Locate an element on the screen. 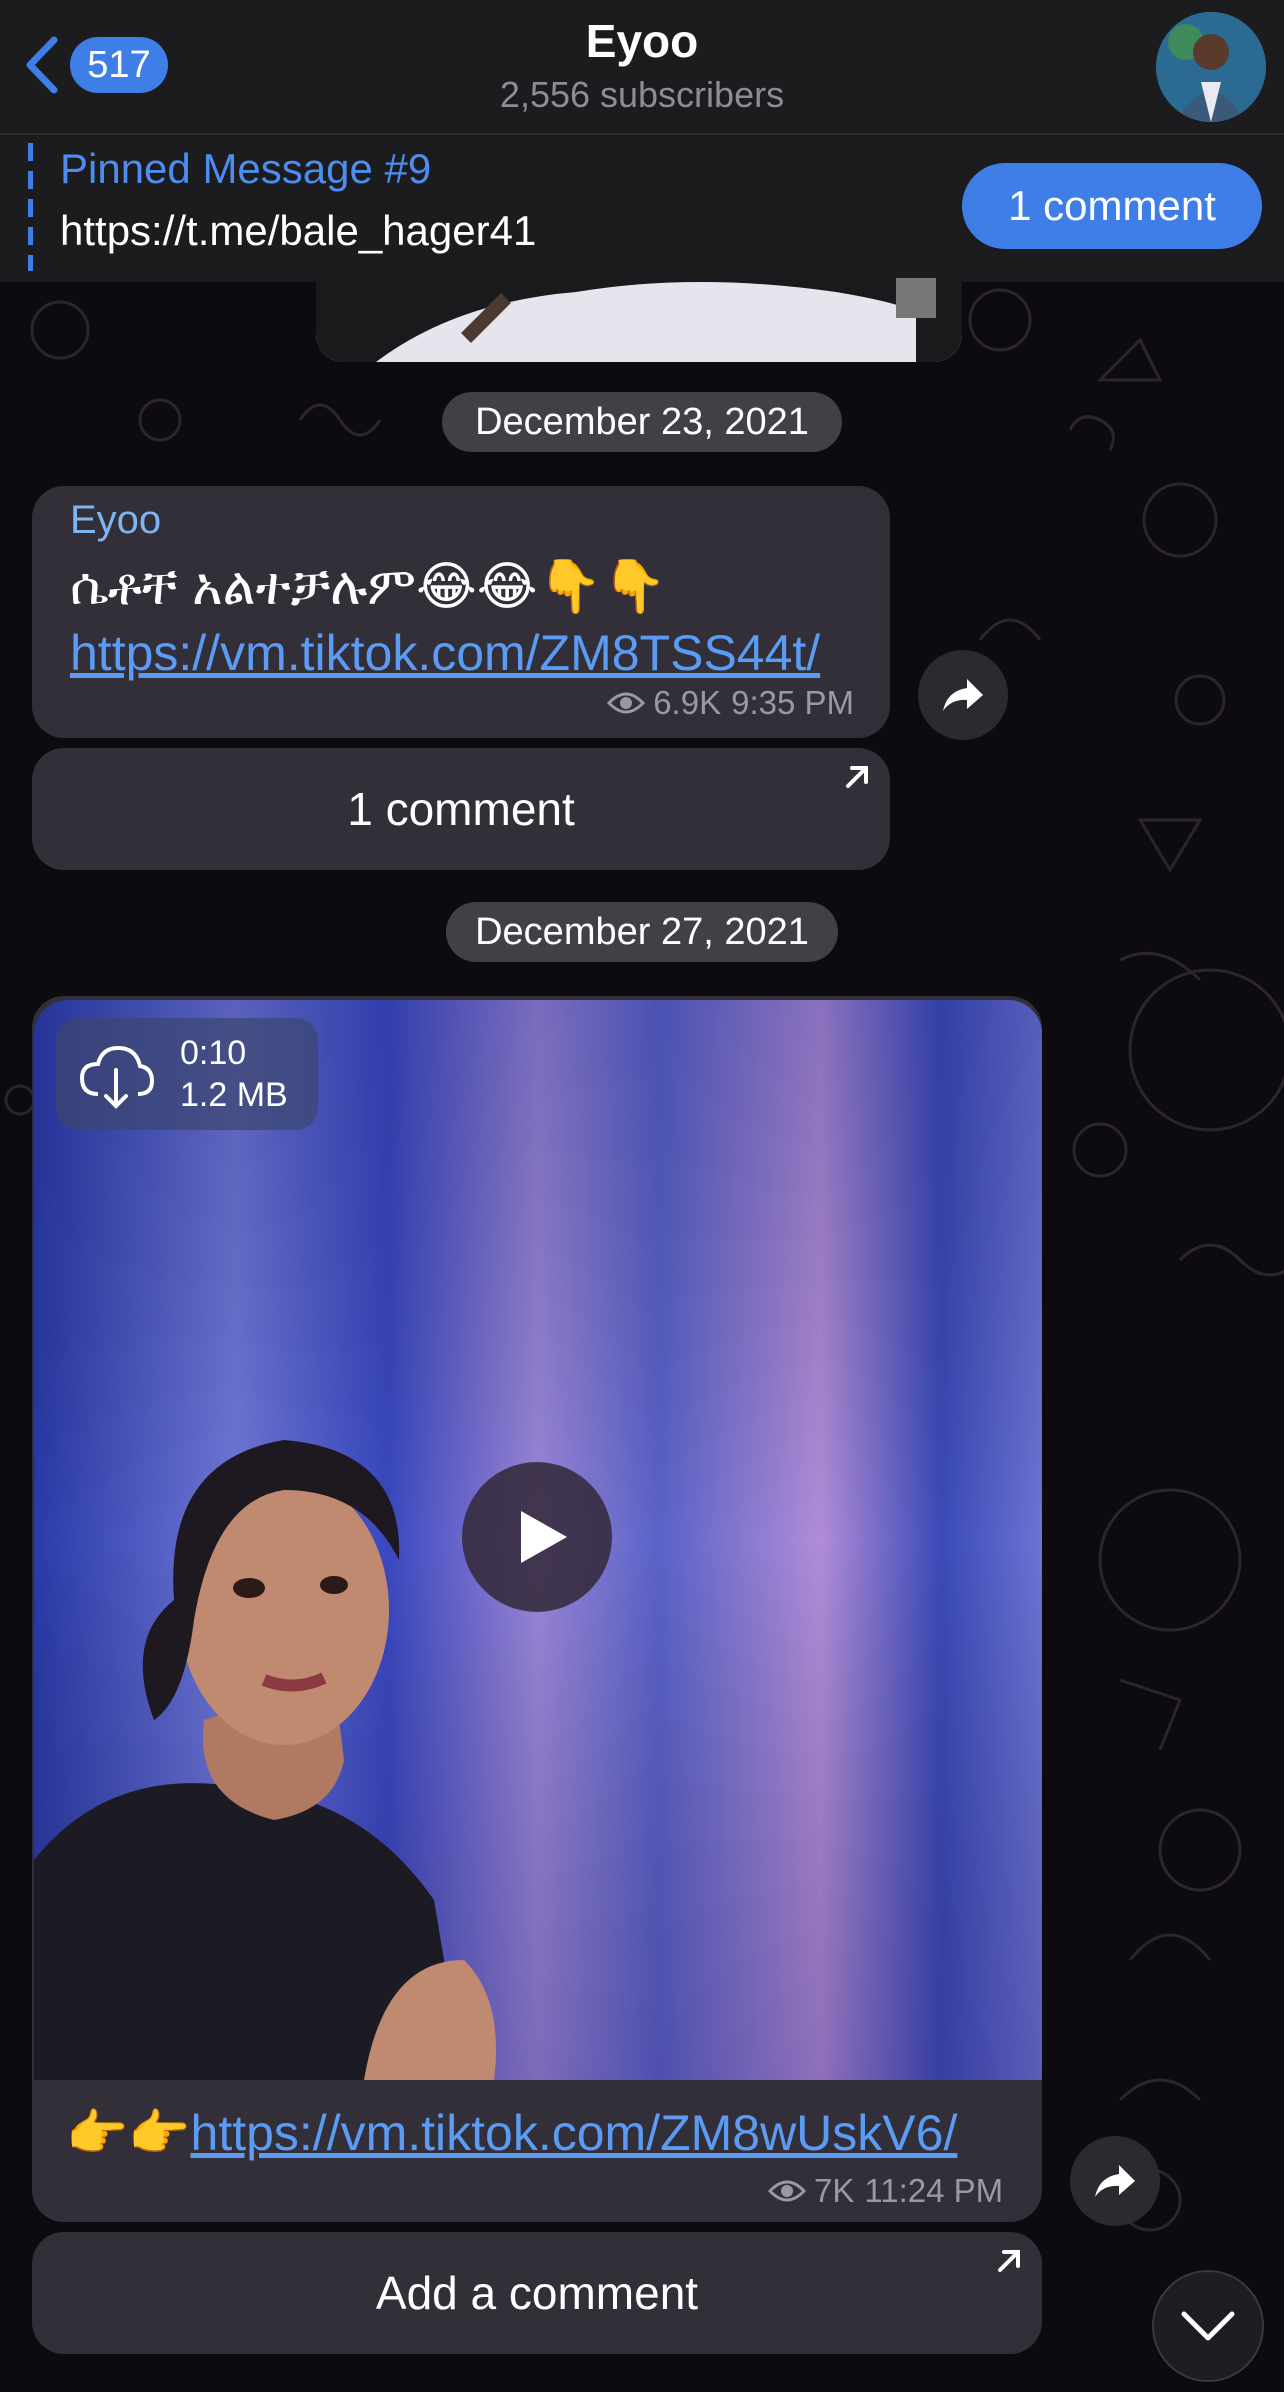 This screenshot has width=1284, height=2392. caption-prefix: 👉👉 is located at coordinates (128, 2133).